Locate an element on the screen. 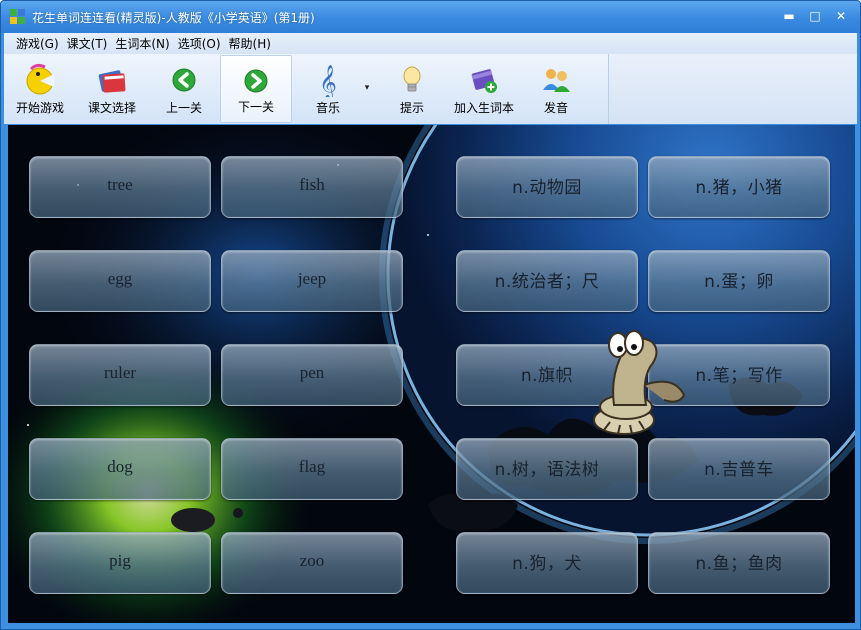 This screenshot has width=861, height=630. menu-lesson: 课文(T) is located at coordinates (87, 43).